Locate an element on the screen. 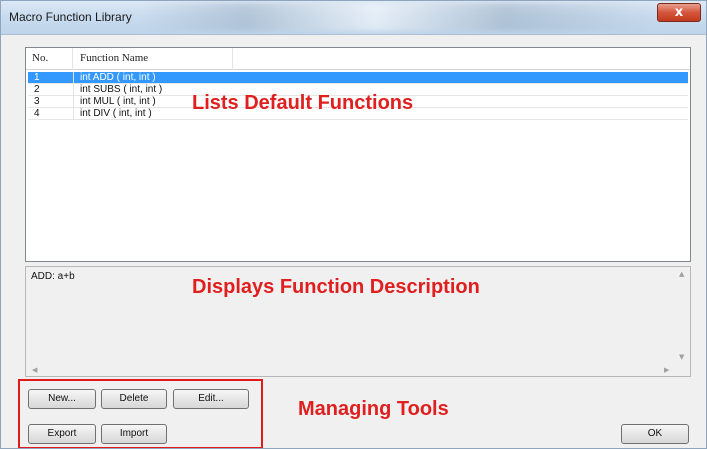 The image size is (707, 449). annotation-list: Lists Default Functions is located at coordinates (303, 103).